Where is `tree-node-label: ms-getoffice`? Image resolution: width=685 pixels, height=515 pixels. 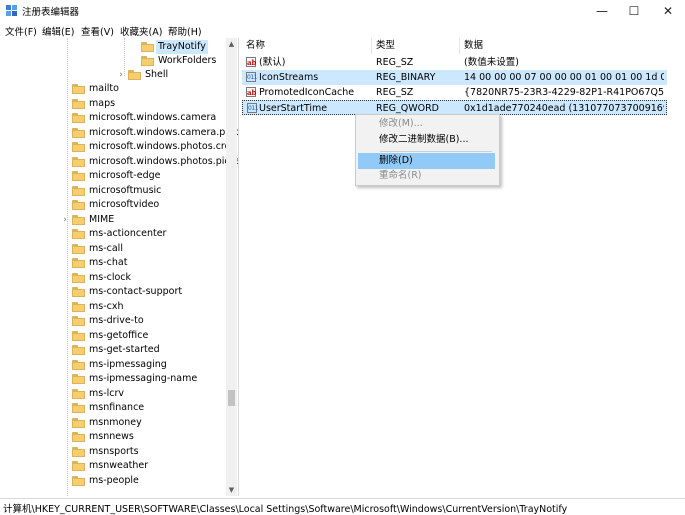 tree-node-label: ms-getoffice is located at coordinates (119, 335).